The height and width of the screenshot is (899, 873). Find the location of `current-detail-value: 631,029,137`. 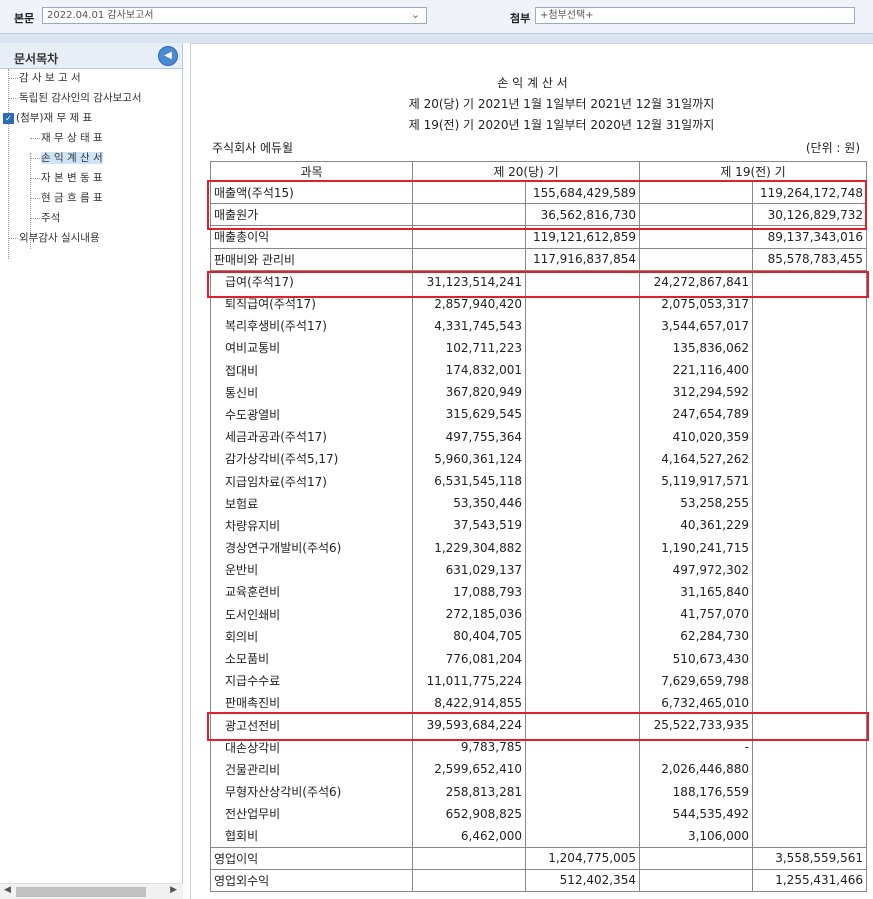

current-detail-value: 631,029,137 is located at coordinates (469, 569).